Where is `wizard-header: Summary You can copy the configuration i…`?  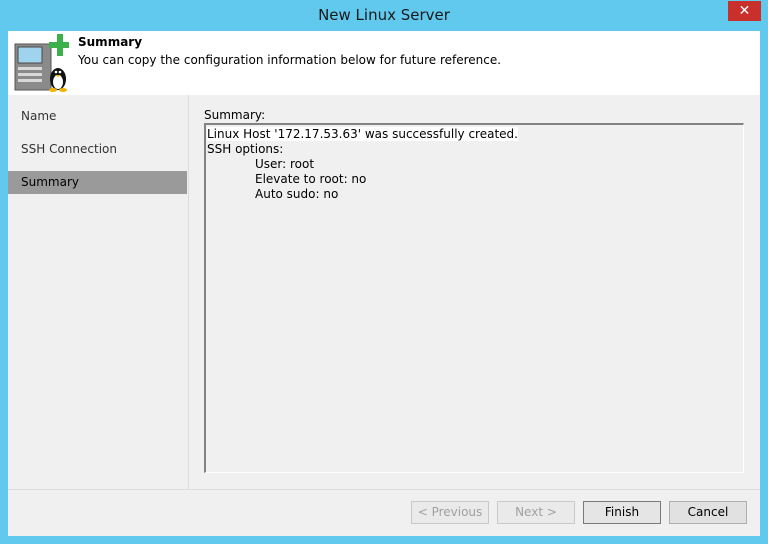 wizard-header: Summary You can copy the configuration i… is located at coordinates (384, 63).